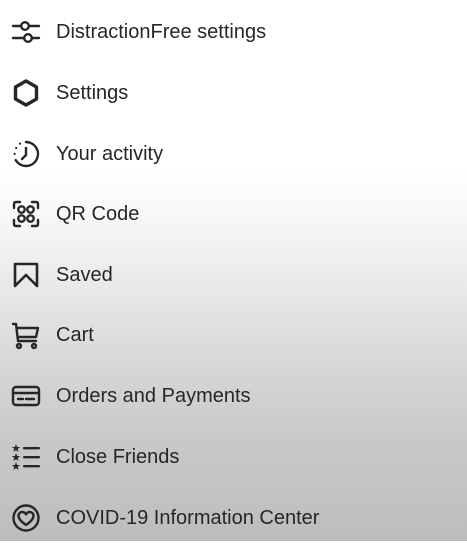 This screenshot has height=548, width=467. Describe the element at coordinates (26, 335) in the screenshot. I see `cart-icon` at that location.